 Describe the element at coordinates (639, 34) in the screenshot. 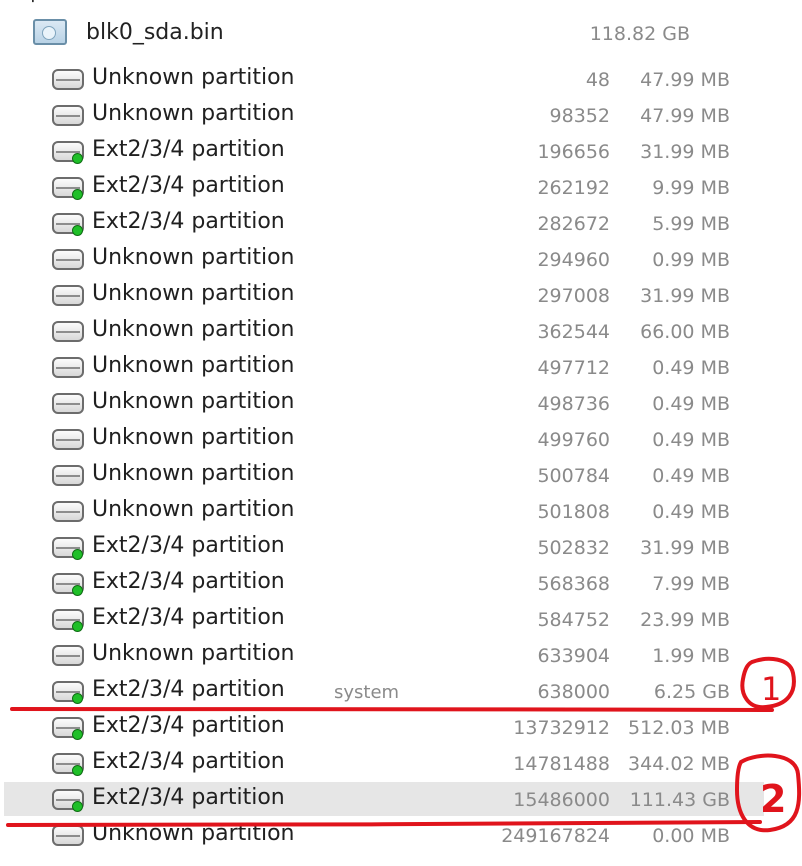

I see `disk-image-size: 118.82 GB` at that location.